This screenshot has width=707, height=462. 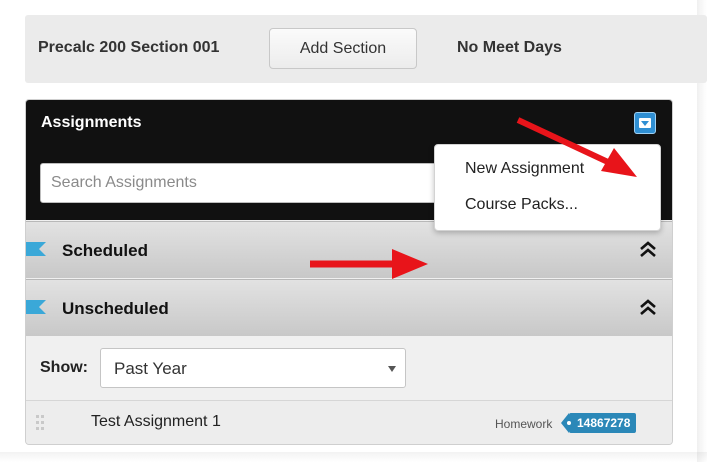 What do you see at coordinates (524, 169) in the screenshot?
I see `menu-item-new-assignment: New Assignment` at bounding box center [524, 169].